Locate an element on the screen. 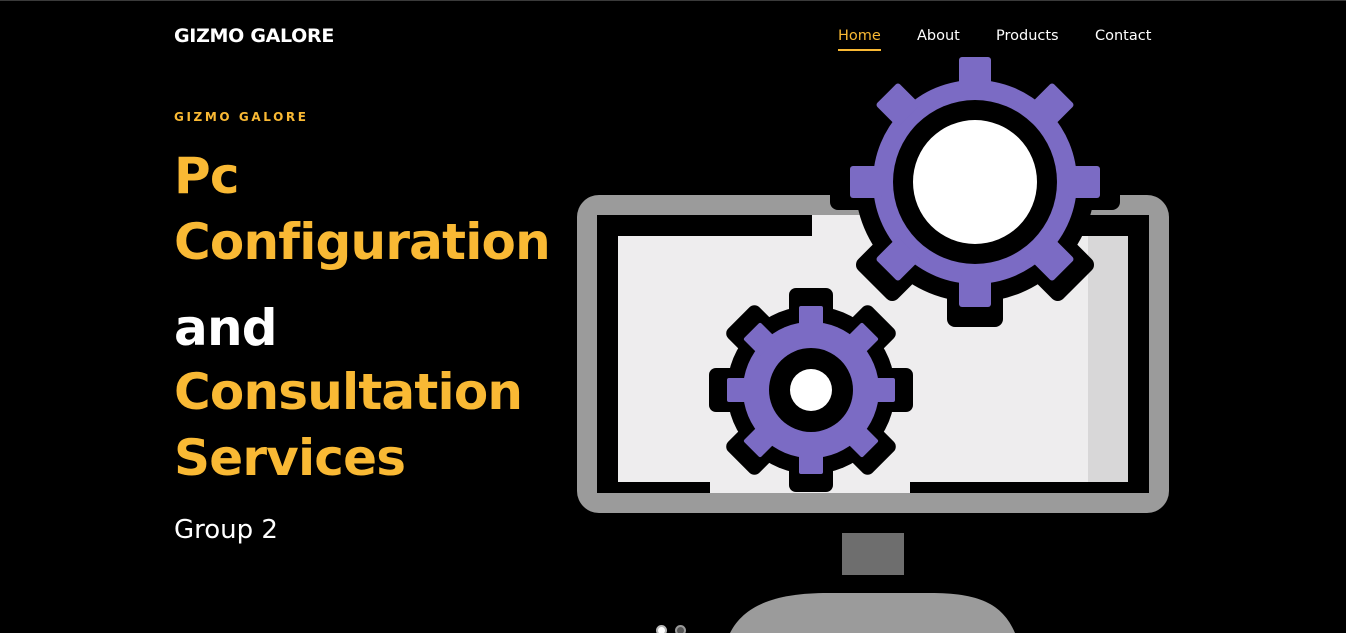 The height and width of the screenshot is (633, 1346). nav-about-link: About is located at coordinates (938, 36).